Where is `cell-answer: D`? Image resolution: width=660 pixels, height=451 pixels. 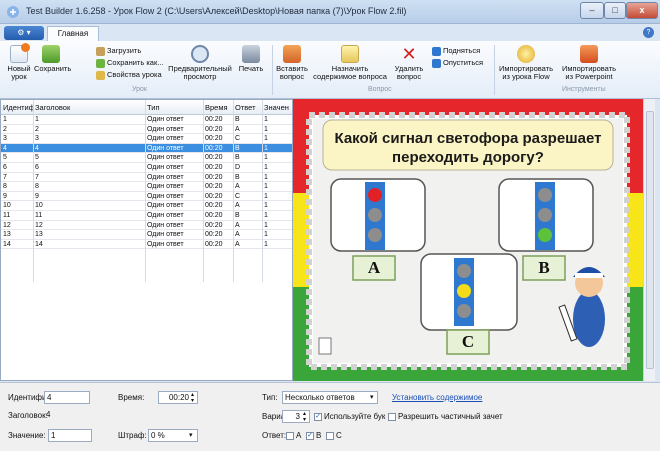 cell-answer: D is located at coordinates (238, 167).